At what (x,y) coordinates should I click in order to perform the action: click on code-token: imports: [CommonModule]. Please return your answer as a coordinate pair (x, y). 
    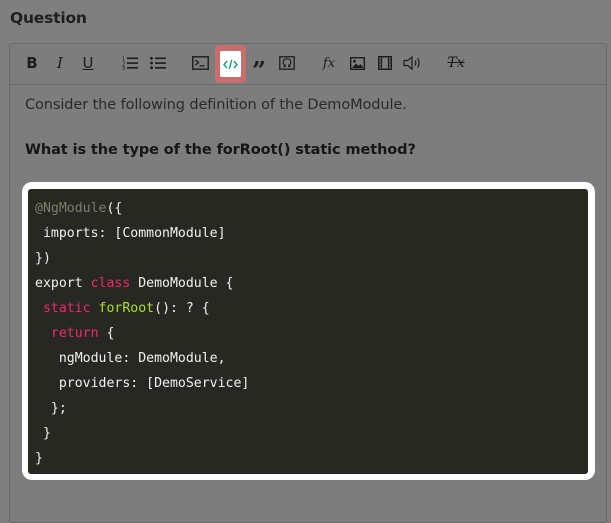
    Looking at the image, I should click on (130, 233).